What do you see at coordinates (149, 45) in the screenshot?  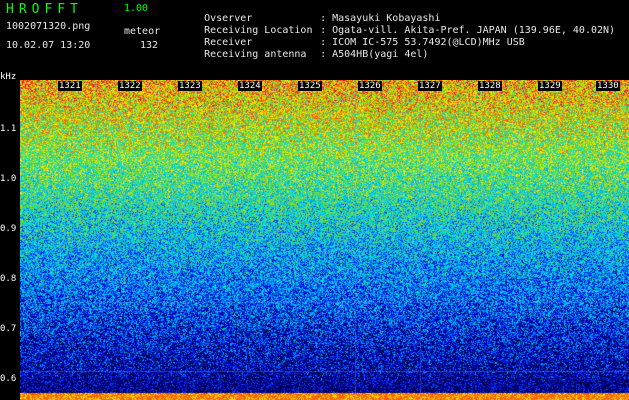 I see `detection-count: 132` at bounding box center [149, 45].